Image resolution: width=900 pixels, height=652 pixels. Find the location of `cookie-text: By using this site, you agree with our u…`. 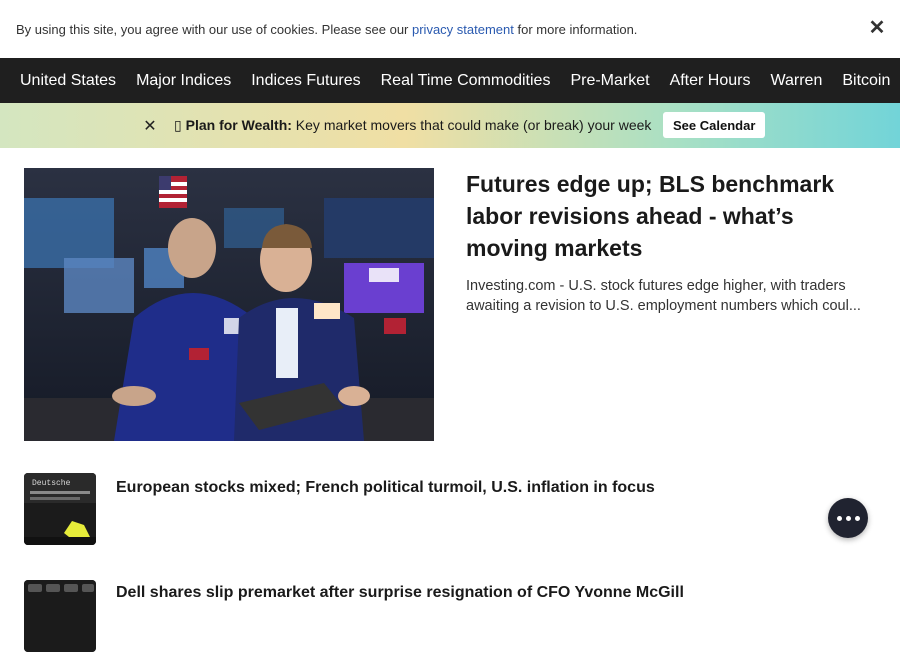

cookie-text: By using this site, you agree with our u… is located at coordinates (326, 29).